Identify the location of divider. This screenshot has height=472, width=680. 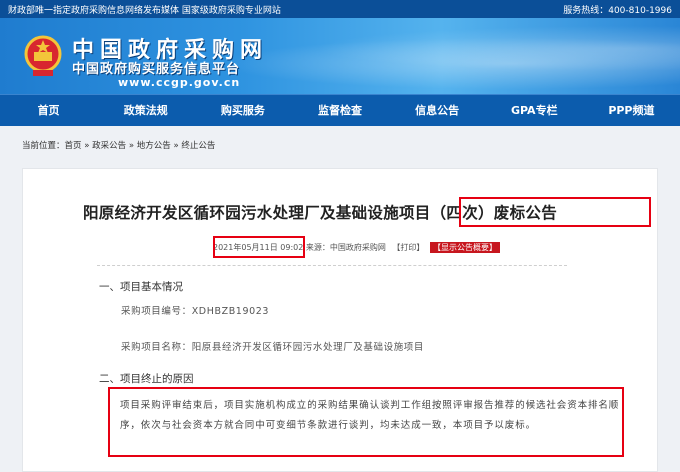
(332, 265).